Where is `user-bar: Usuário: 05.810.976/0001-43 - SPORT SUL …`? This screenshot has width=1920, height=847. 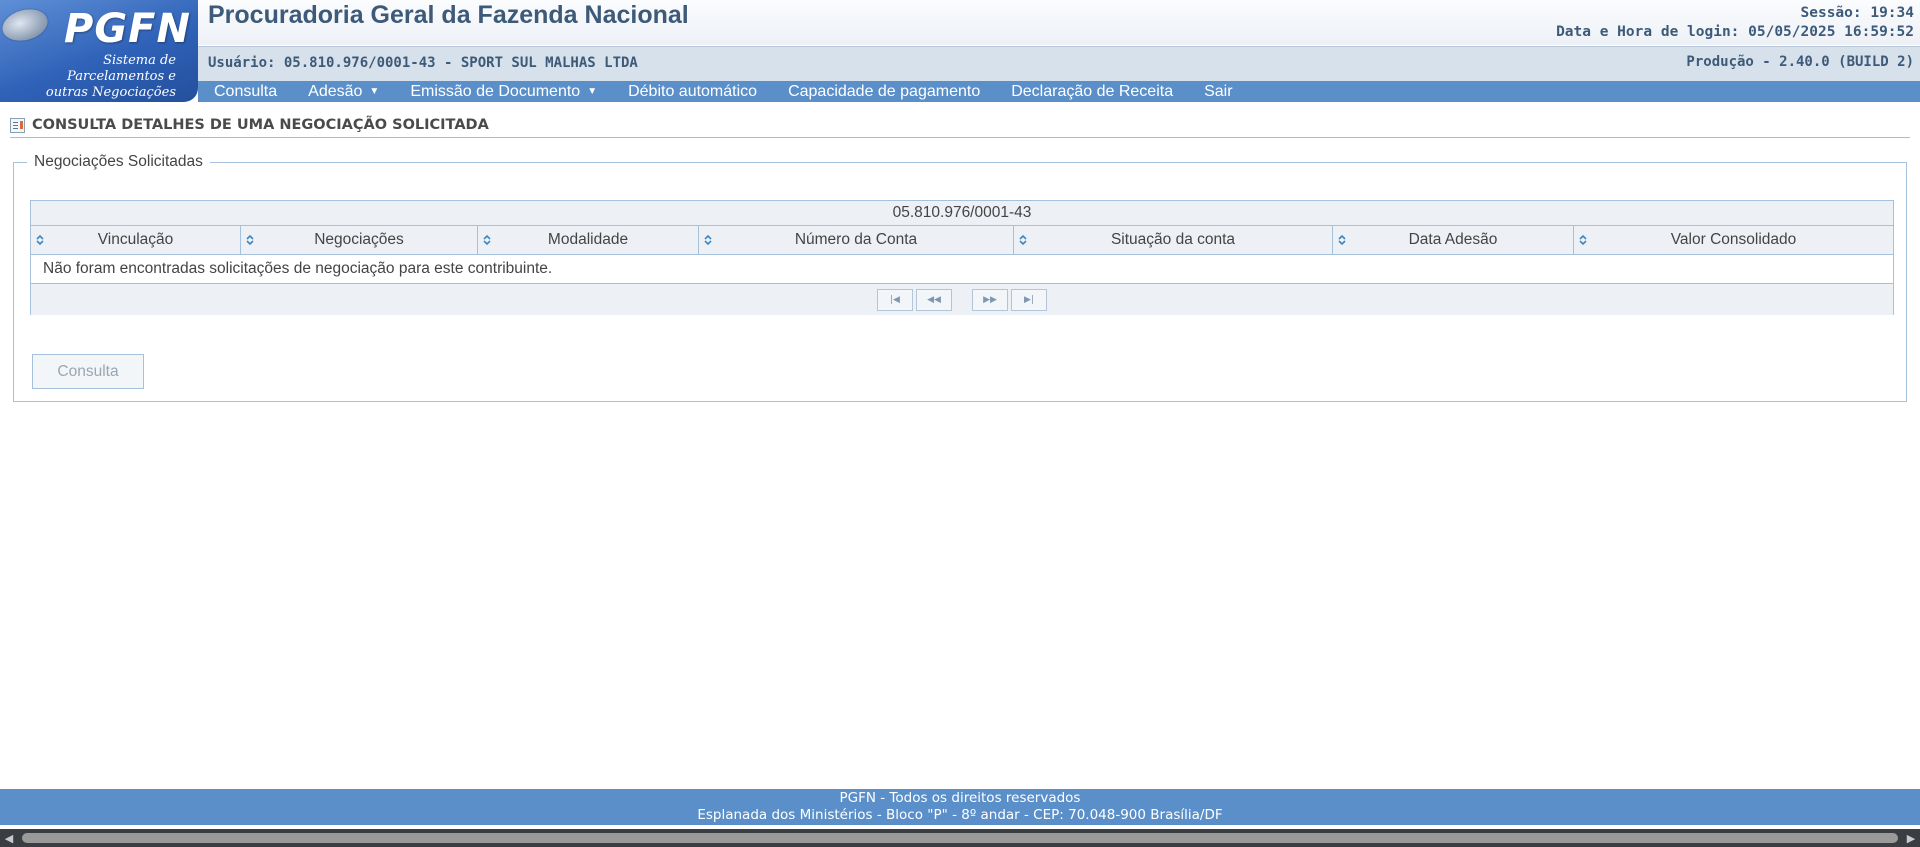
user-bar: Usuário: 05.810.976/0001-43 - SPORT SUL … is located at coordinates (1059, 63).